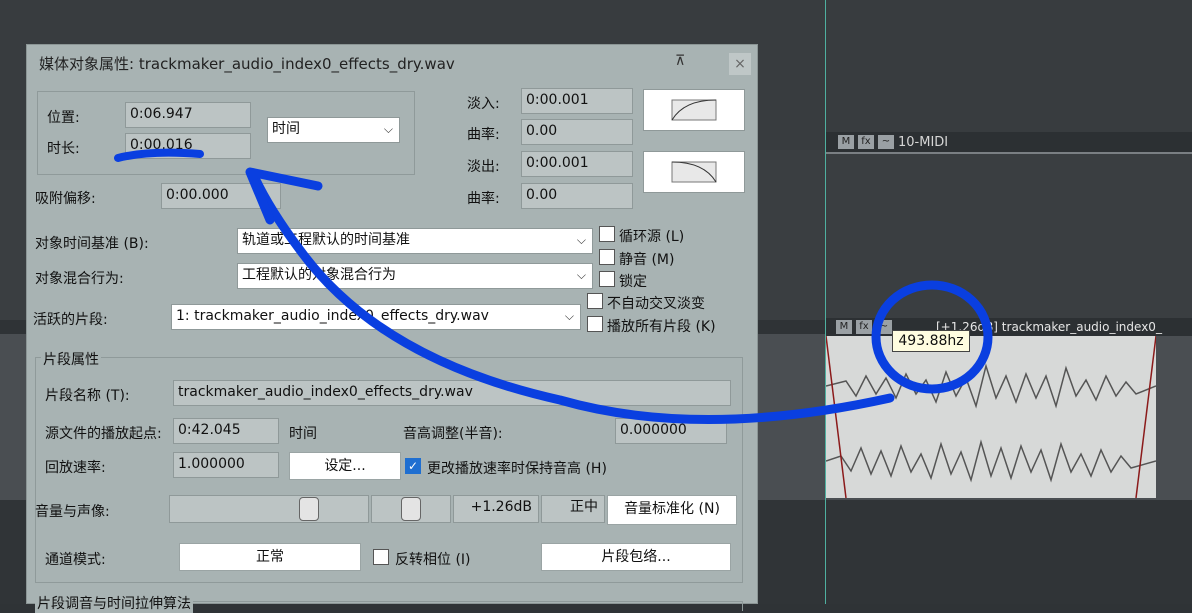 This screenshot has height=613, width=1192. I want to click on annotation-underline, so click(159, 155).